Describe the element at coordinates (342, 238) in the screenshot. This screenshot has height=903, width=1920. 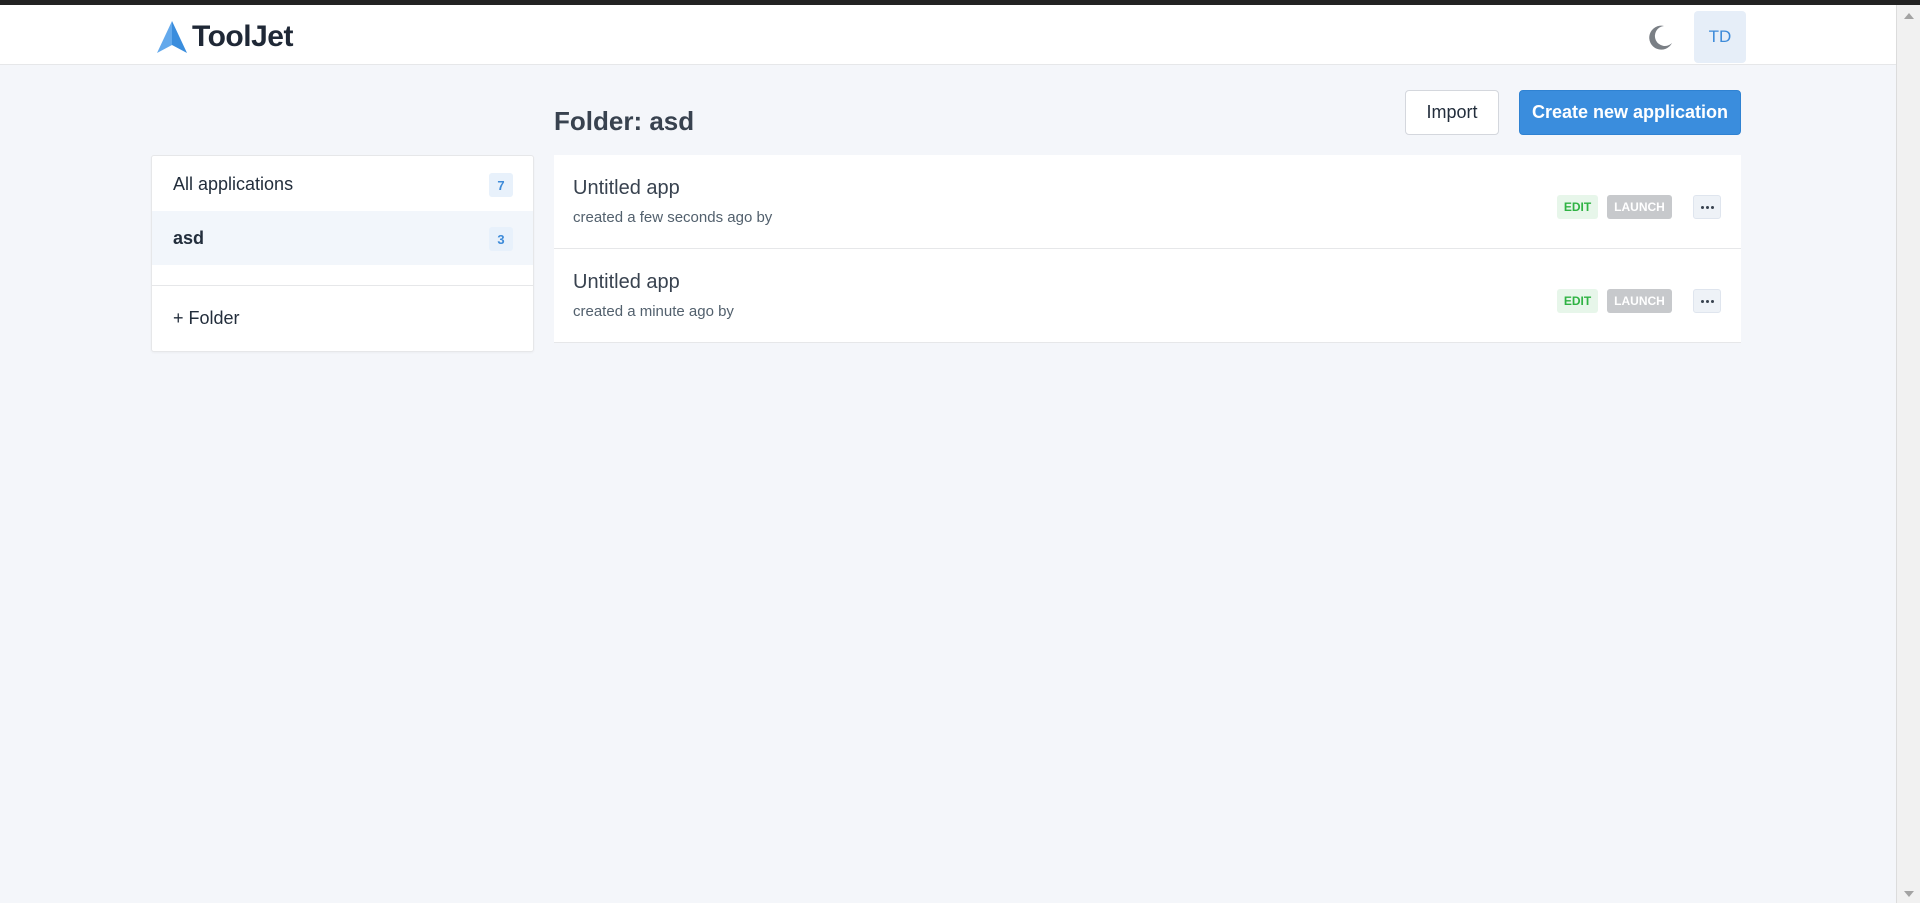
I see `sidebar-item-asd: asd 3` at that location.